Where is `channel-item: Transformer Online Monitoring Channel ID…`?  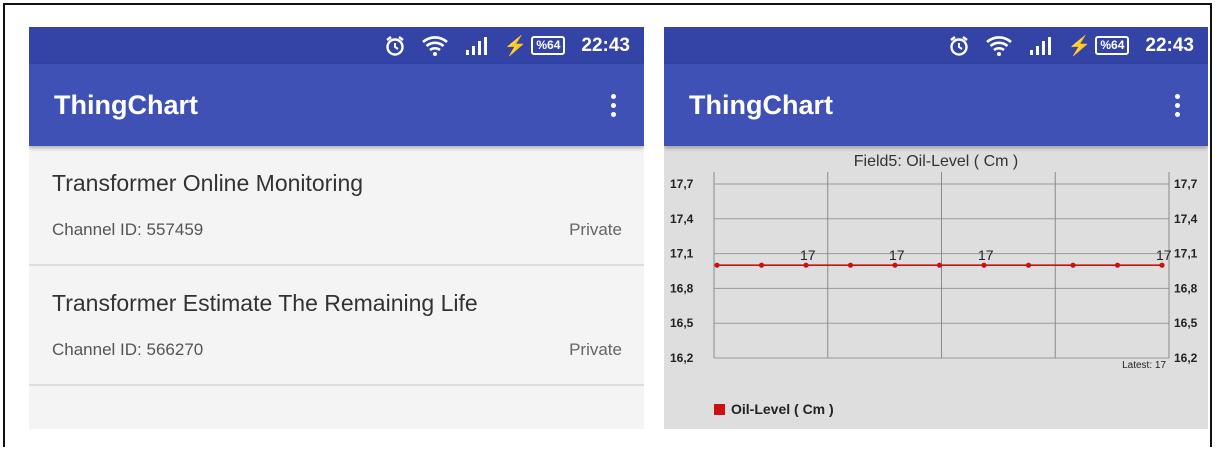 channel-item: Transformer Online Monitoring Channel ID… is located at coordinates (336, 206).